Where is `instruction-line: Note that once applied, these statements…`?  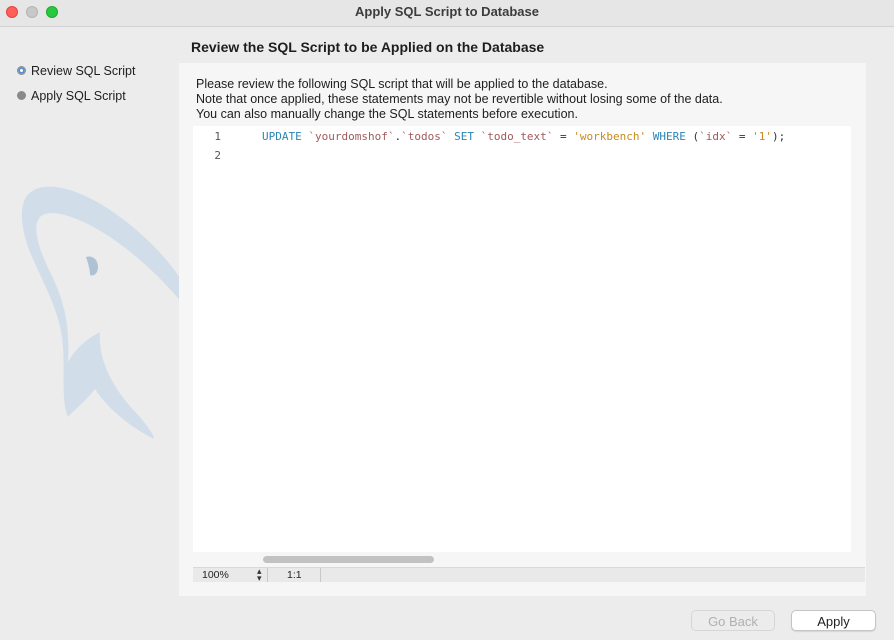
instruction-line: Note that once applied, these statements… is located at coordinates (459, 99).